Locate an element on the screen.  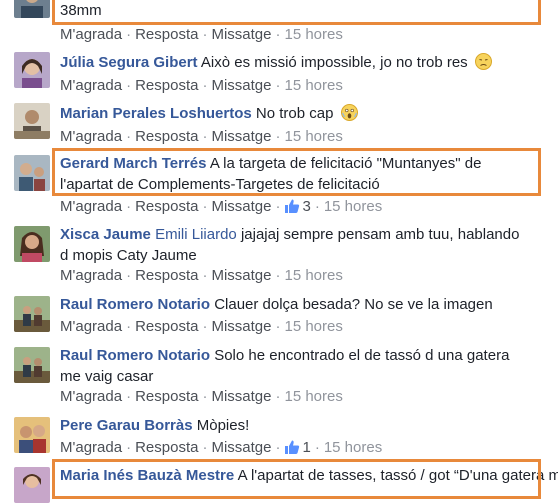
comment-actions: M'agrada · Resposta · Missatge · 1 · 15 hores is located at coordinates (221, 447).